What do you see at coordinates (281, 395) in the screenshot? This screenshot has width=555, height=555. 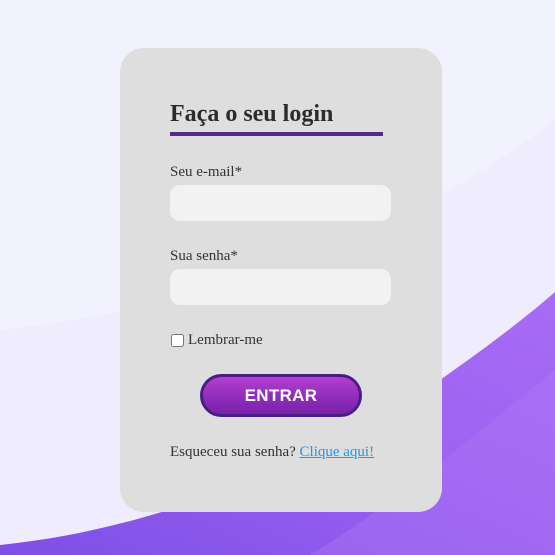 I see `submit-button: ENTRAR` at bounding box center [281, 395].